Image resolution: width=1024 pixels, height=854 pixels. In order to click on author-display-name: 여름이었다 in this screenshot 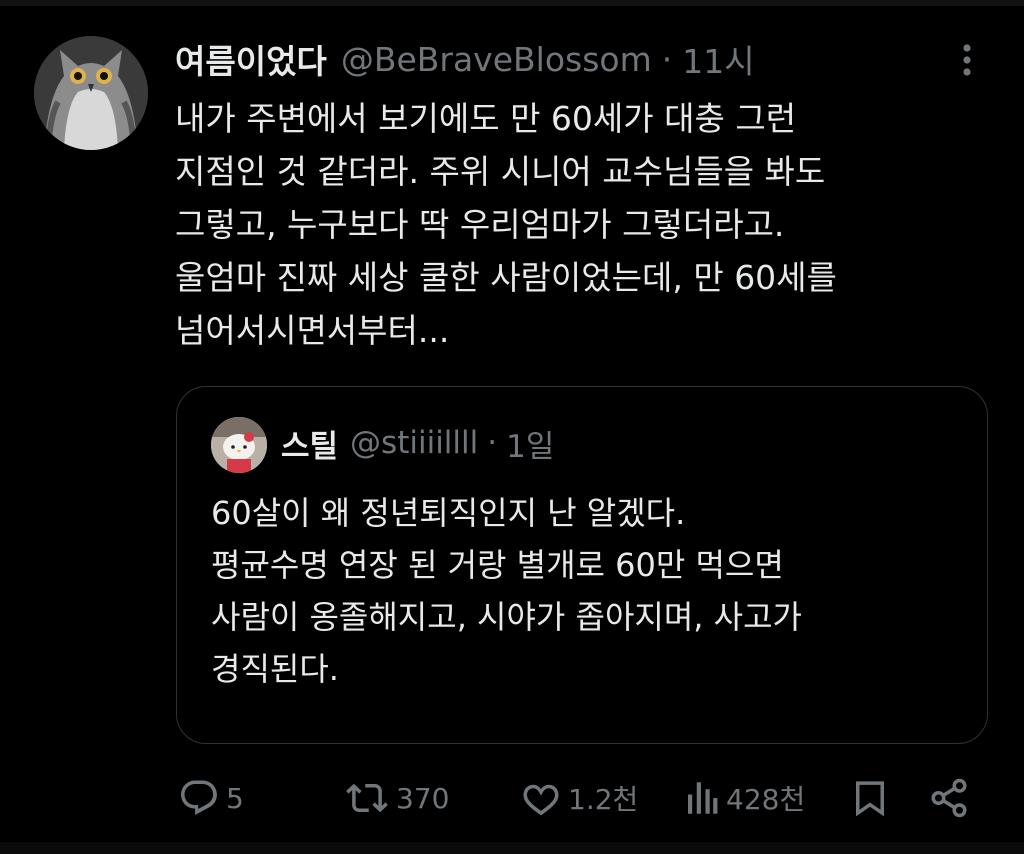, I will do `click(251, 59)`.